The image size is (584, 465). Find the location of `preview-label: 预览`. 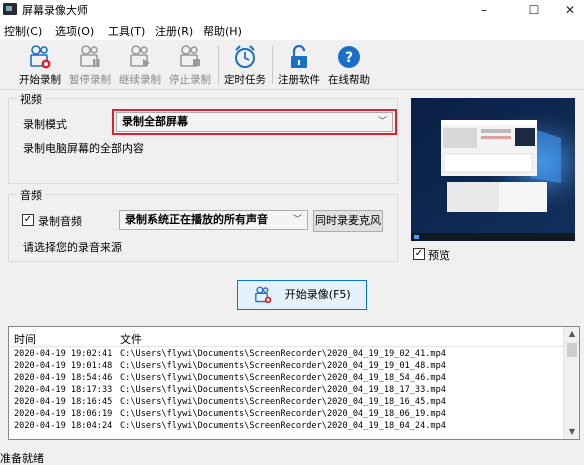

preview-label: 预览 is located at coordinates (439, 255).